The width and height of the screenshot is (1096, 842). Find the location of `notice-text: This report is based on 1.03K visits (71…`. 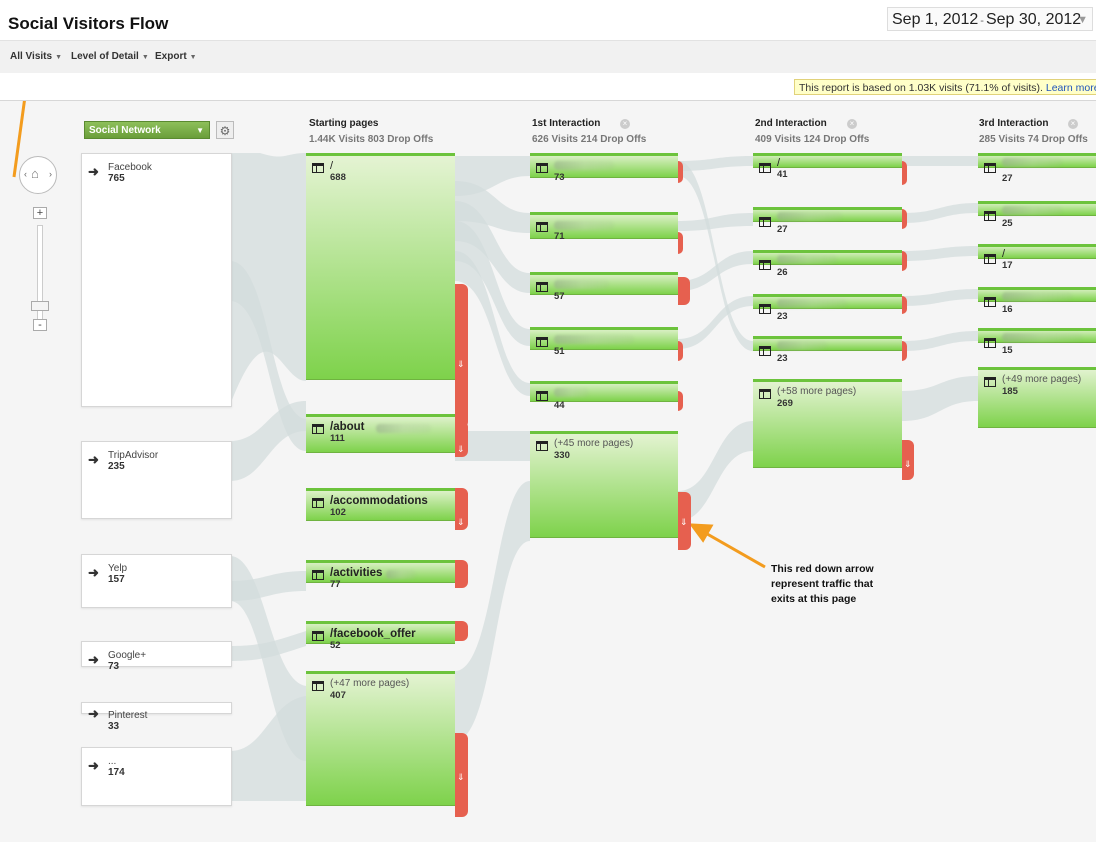

notice-text: This report is based on 1.03K visits (71… is located at coordinates (921, 88).